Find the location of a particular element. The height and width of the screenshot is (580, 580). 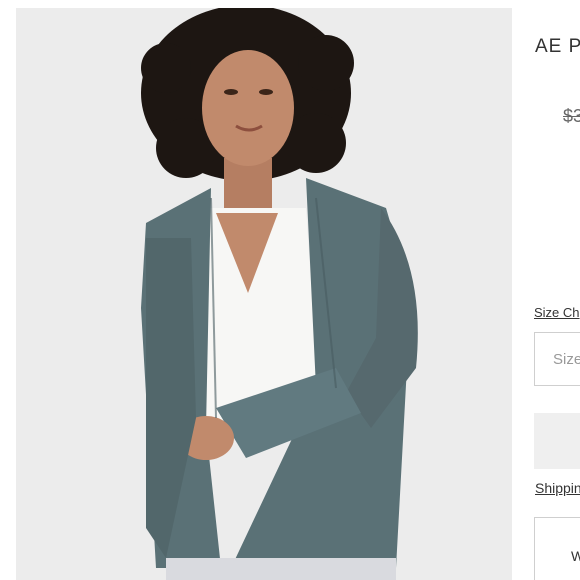

add-to-bag-button is located at coordinates (557, 441).